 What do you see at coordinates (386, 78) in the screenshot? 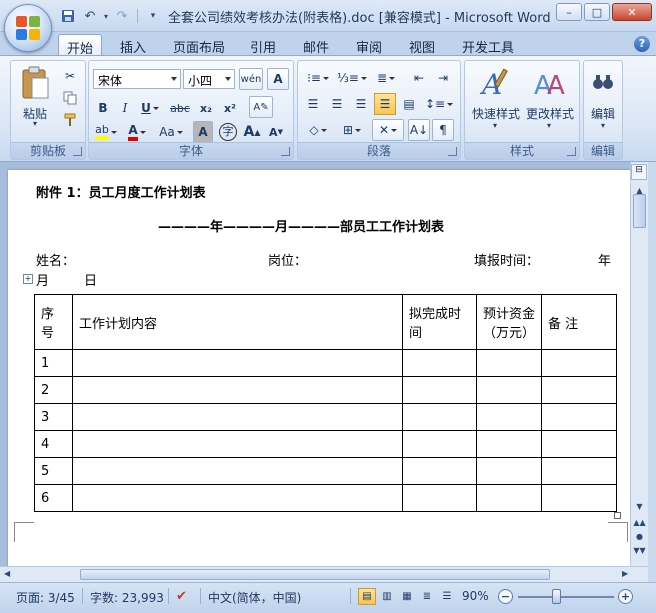
I see `multilevel-list-icon: ≣` at bounding box center [386, 78].